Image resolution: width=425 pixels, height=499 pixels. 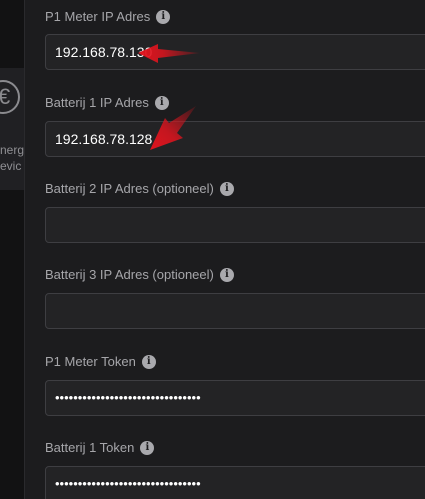 I want to click on p1-meter-ip-input: 192.168.78.130, so click(x=235, y=52).